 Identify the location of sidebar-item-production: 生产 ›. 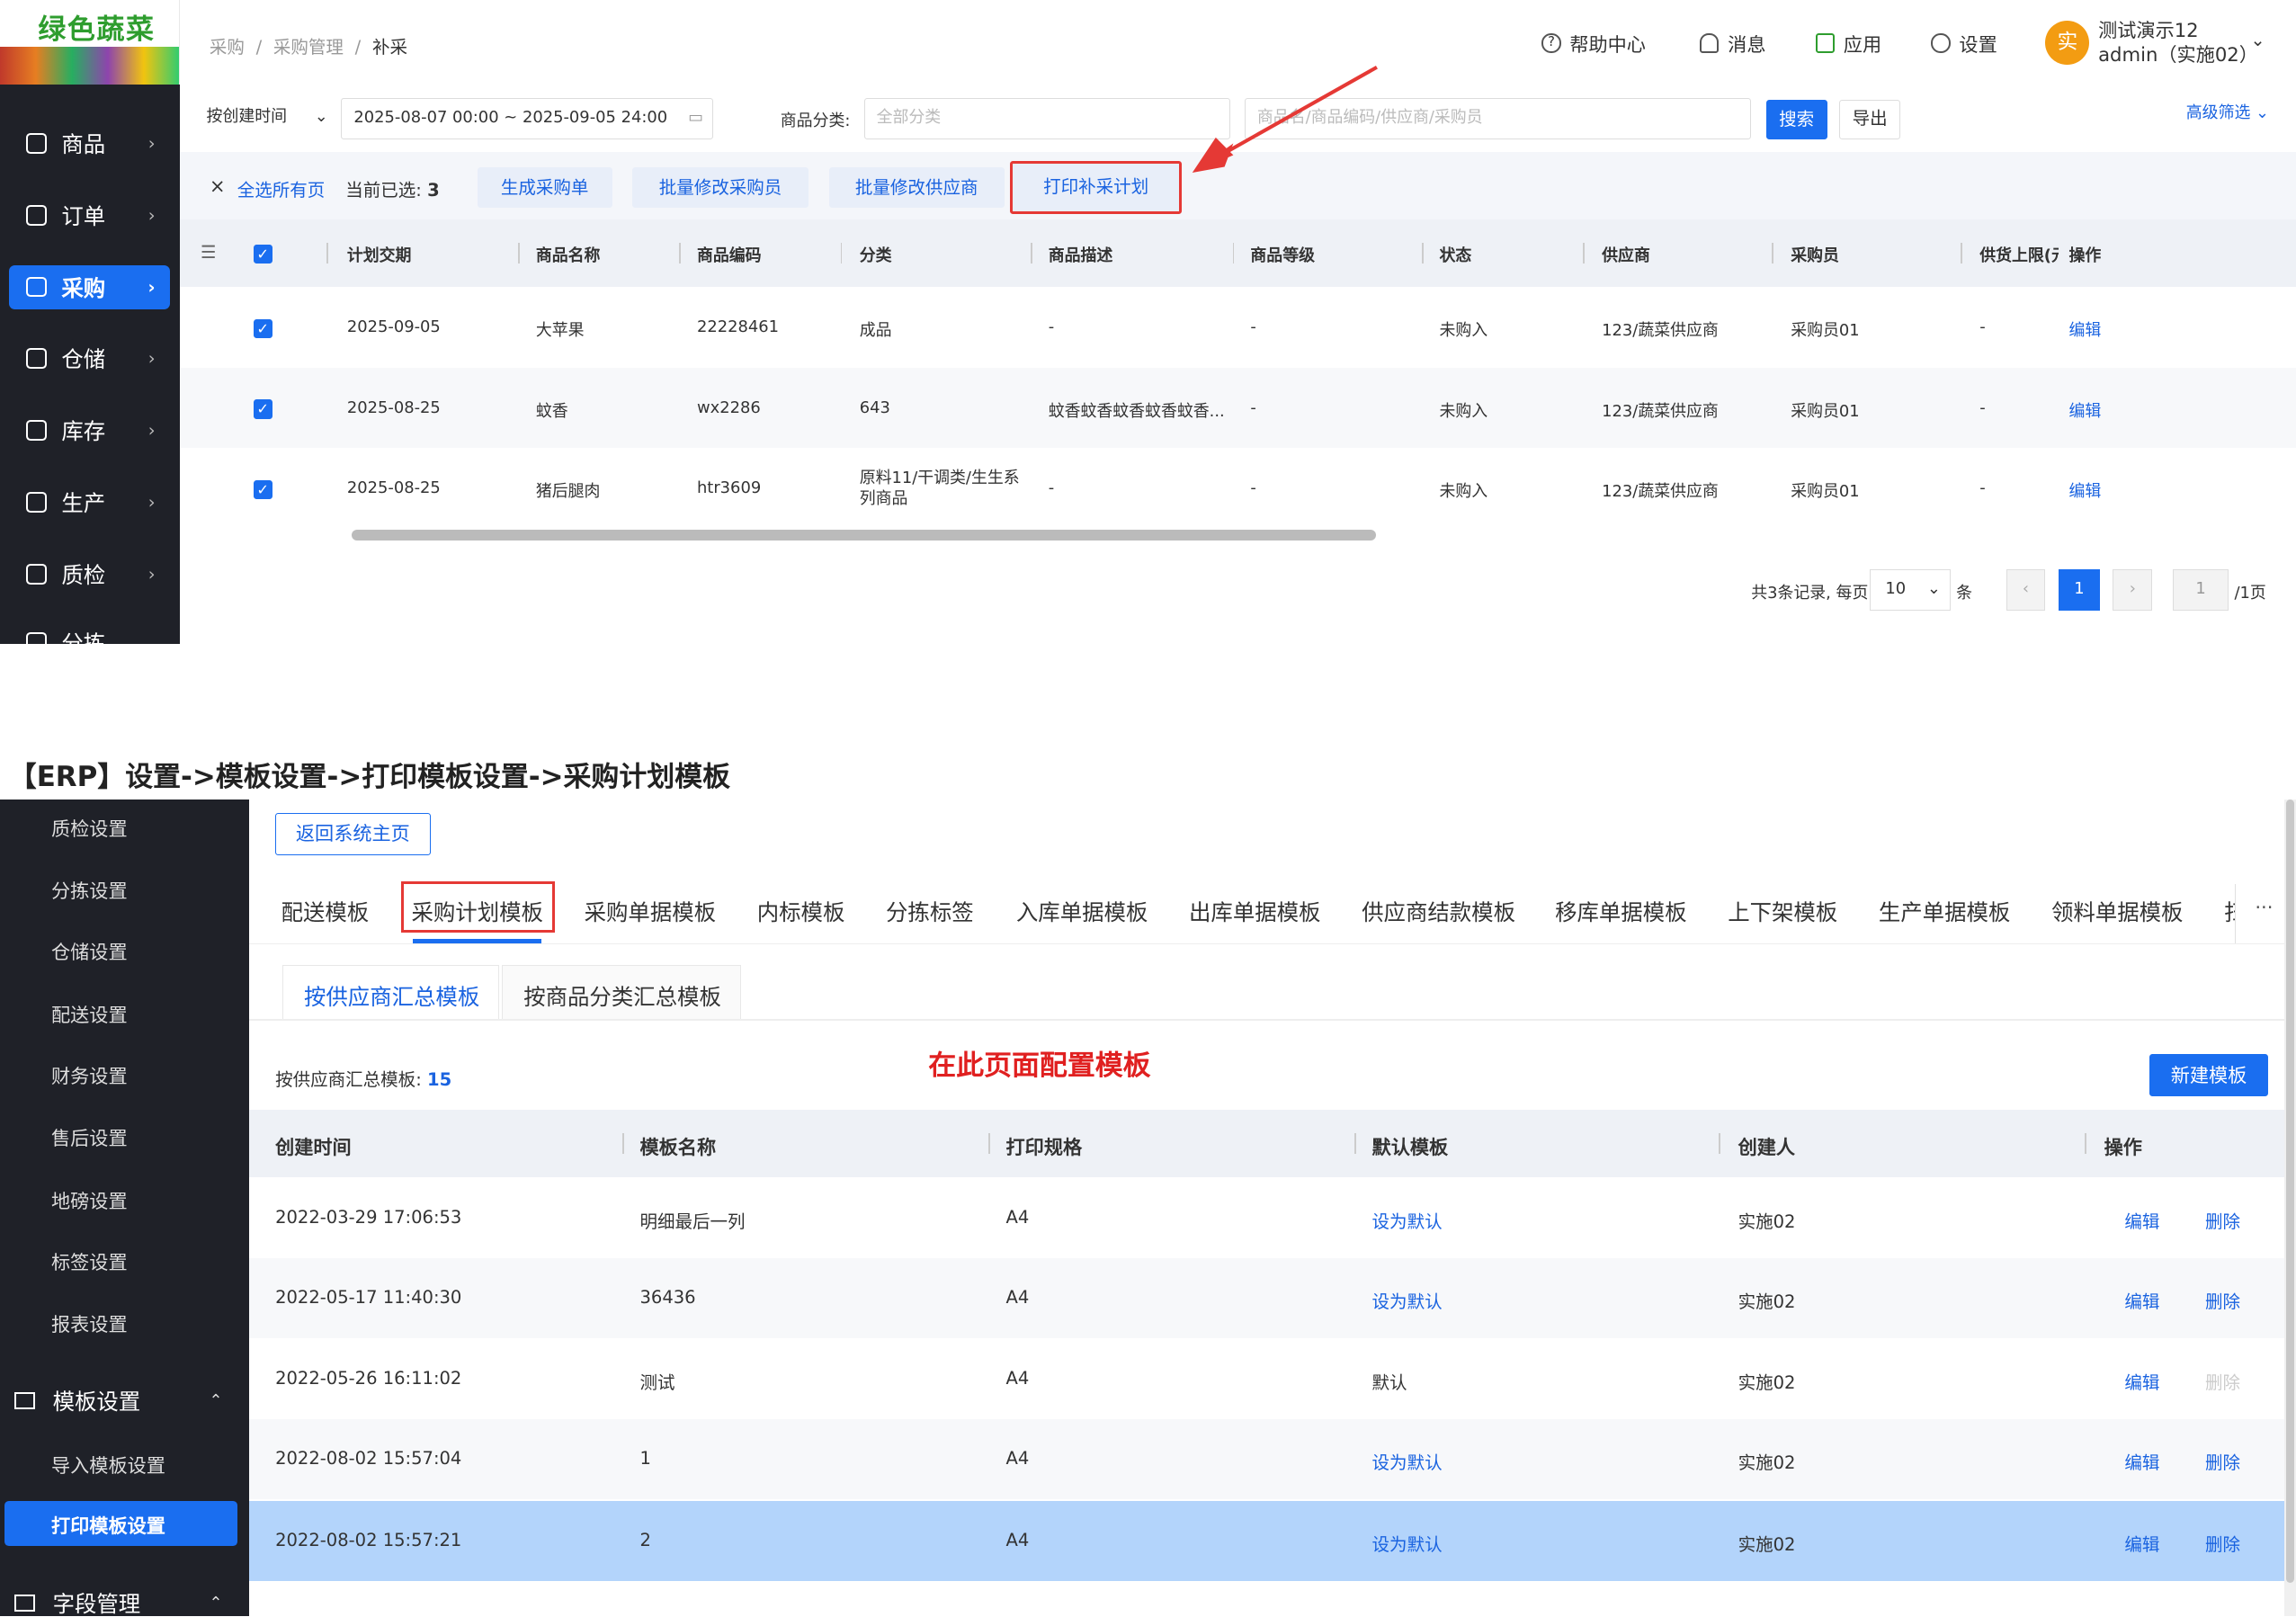
(89, 502).